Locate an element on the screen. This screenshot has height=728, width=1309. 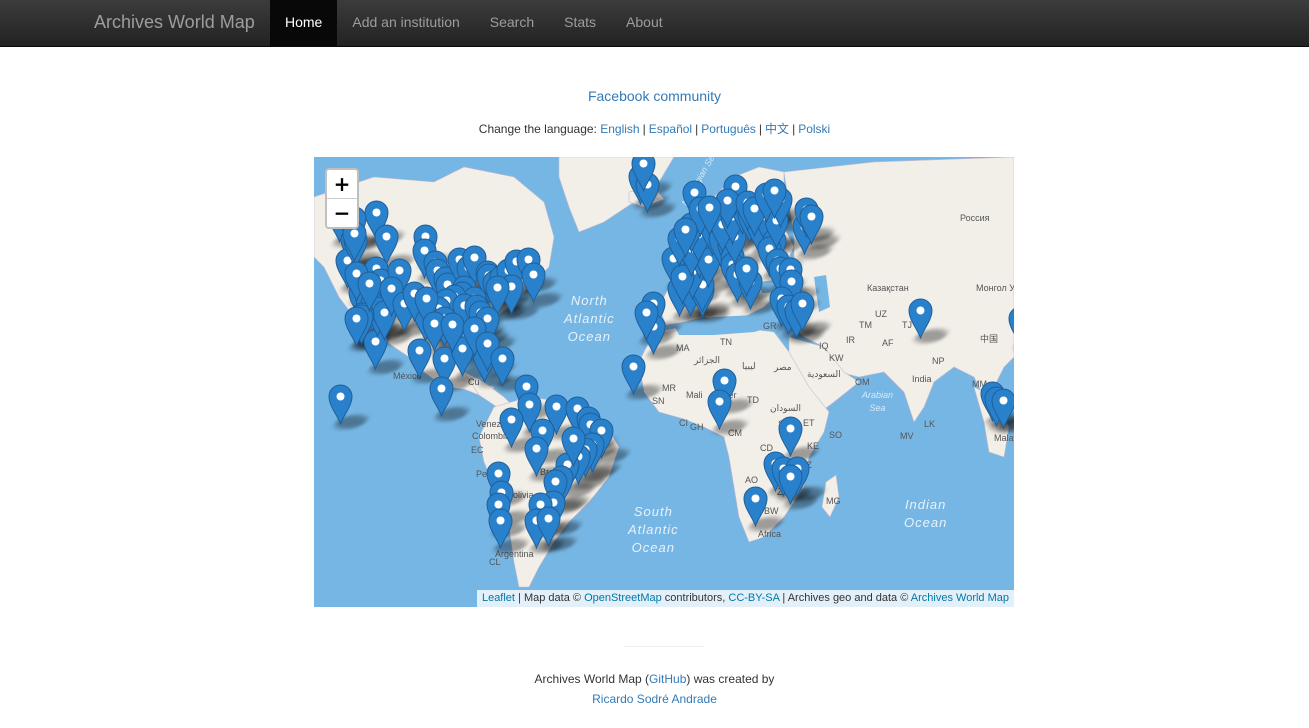
place-label: السودان is located at coordinates (786, 408).